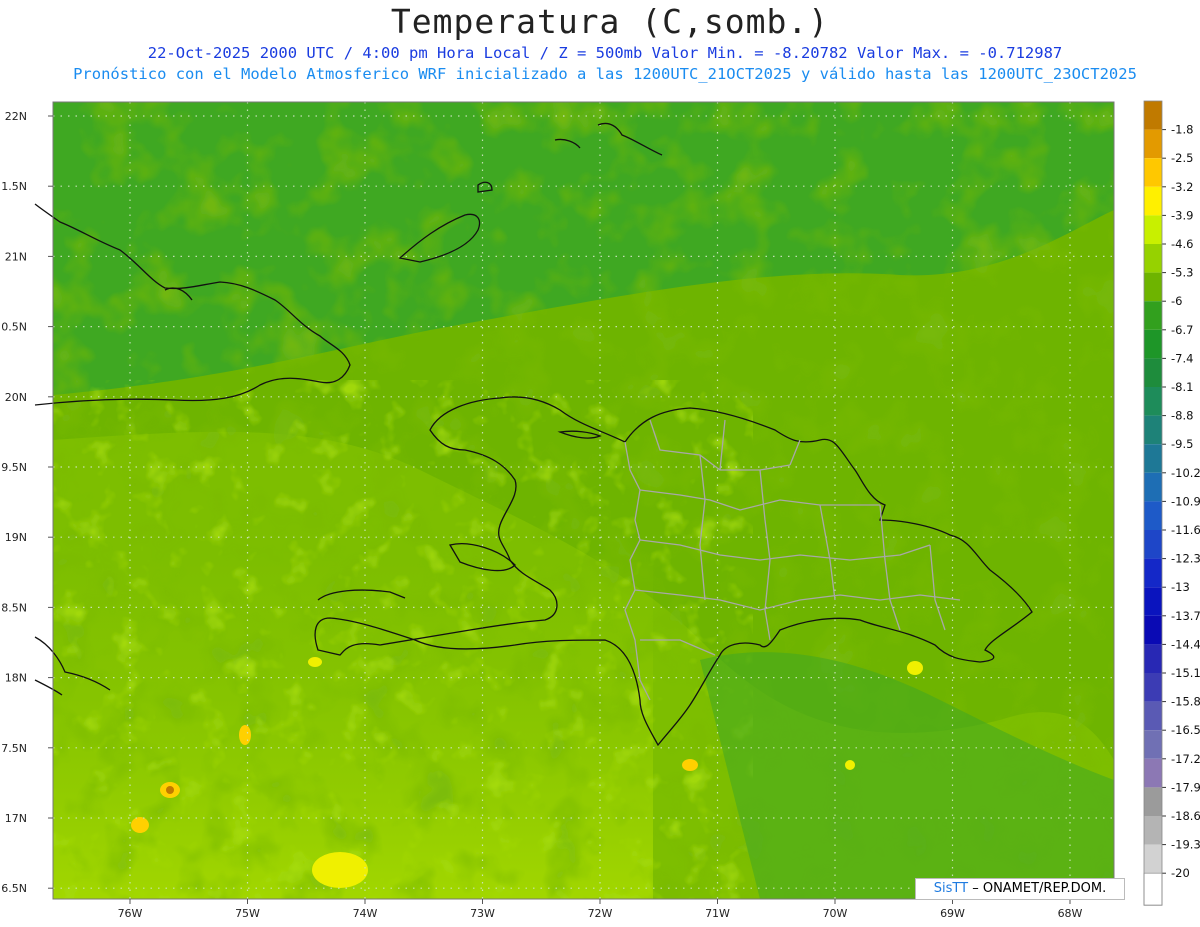 The image size is (1200, 927). What do you see at coordinates (14, 327) in the screenshot?
I see `lat-label: 0.5N` at bounding box center [14, 327].